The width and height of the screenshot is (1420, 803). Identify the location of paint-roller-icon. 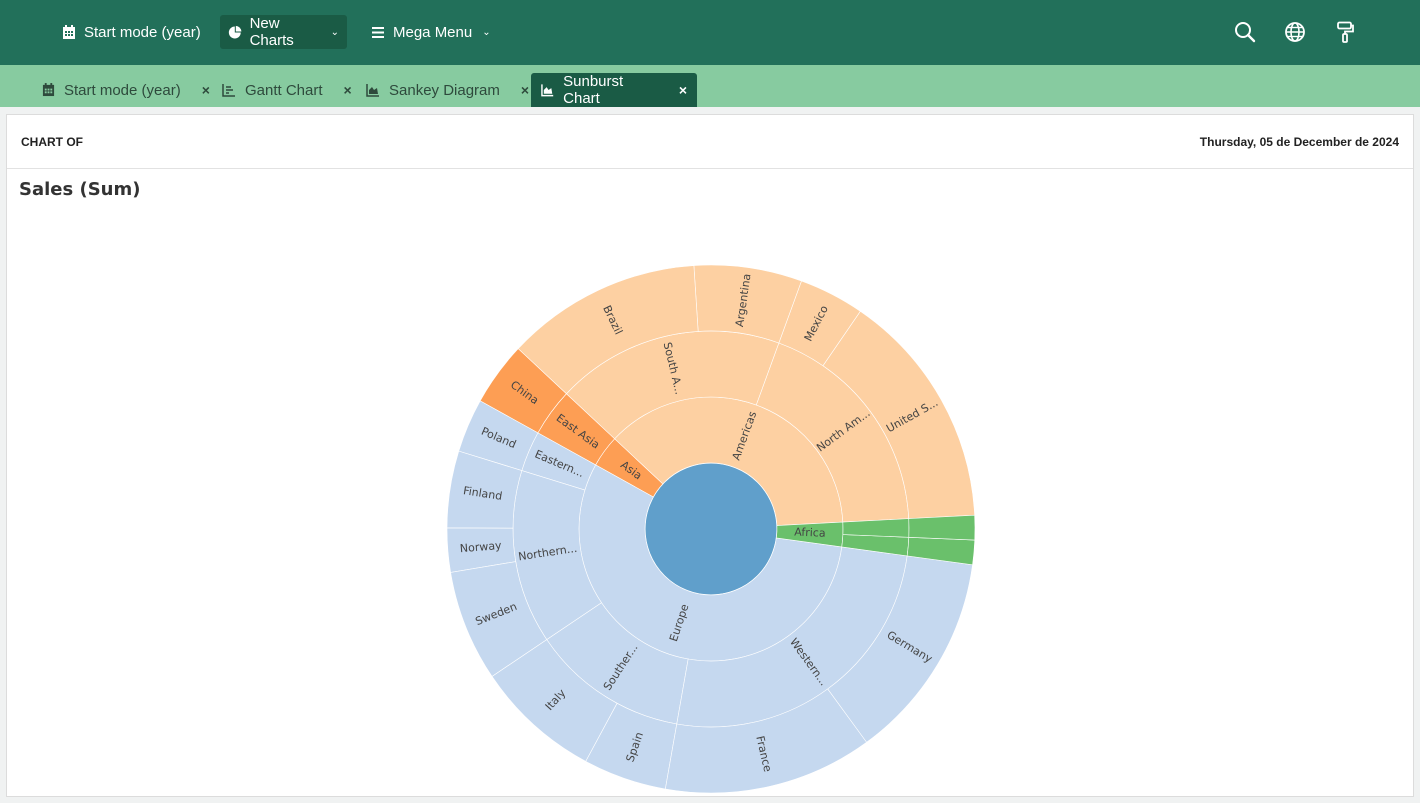
(1345, 32).